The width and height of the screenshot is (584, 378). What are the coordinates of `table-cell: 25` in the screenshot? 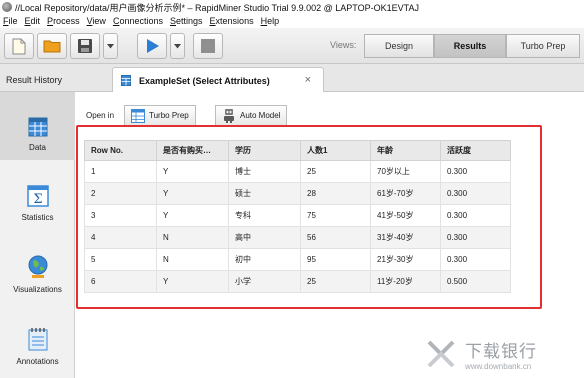 It's located at (335, 171).